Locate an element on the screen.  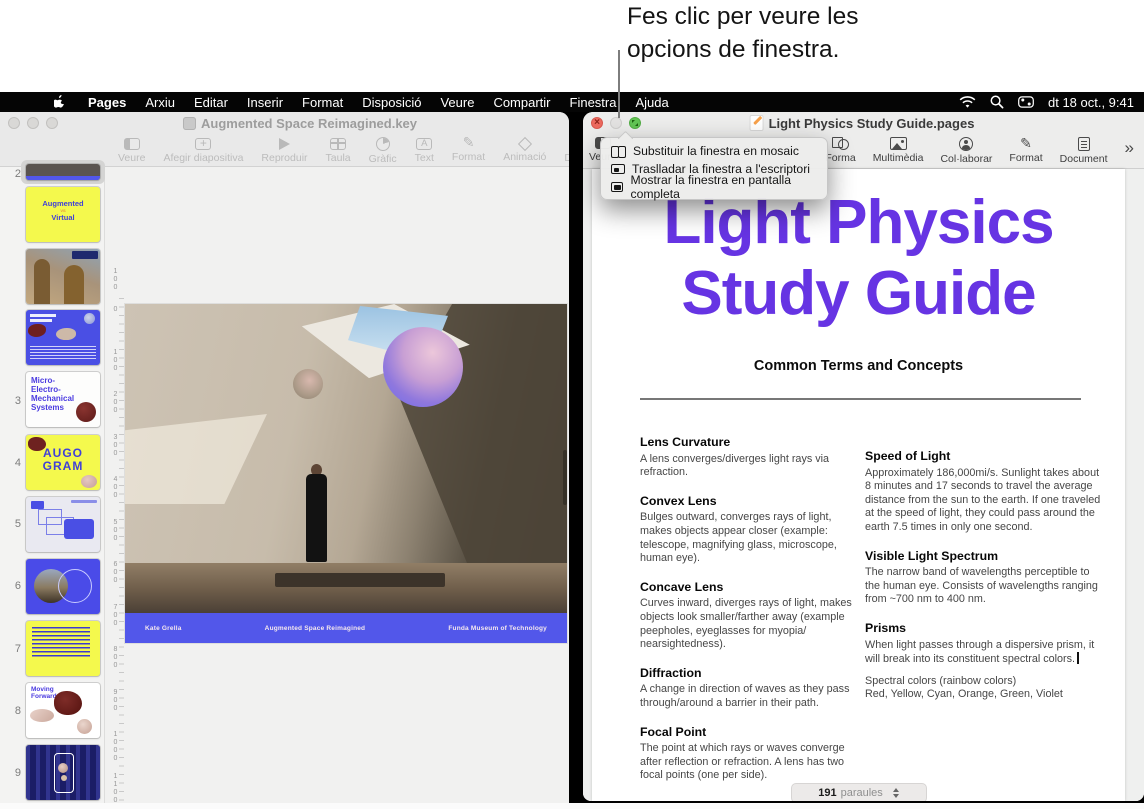
menu-editar: Editar is located at coordinates (211, 102).